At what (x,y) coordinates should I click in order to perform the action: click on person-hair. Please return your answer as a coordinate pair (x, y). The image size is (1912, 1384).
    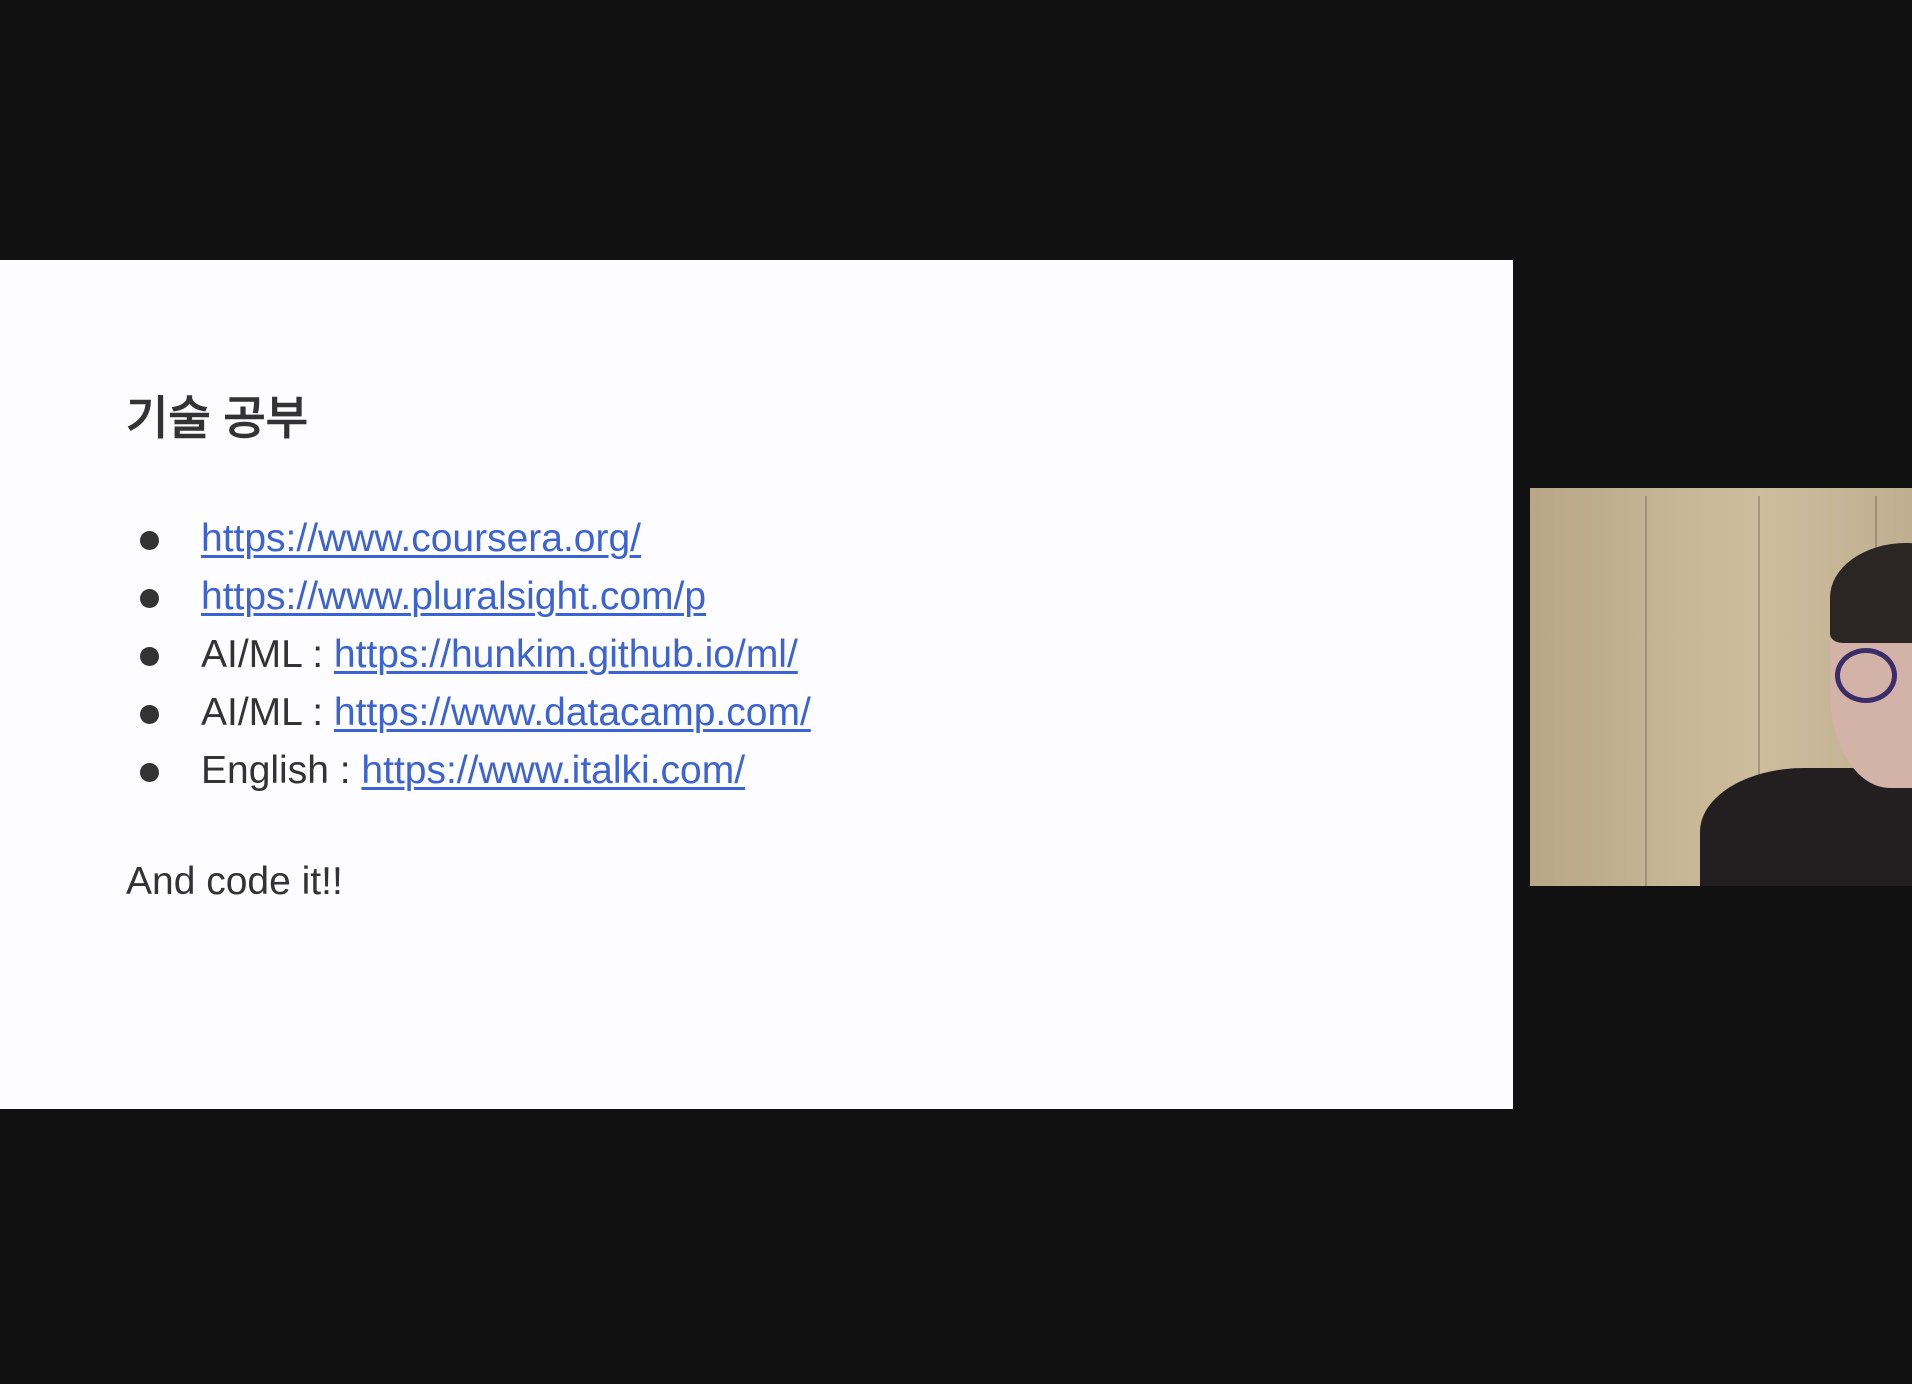
    Looking at the image, I should click on (1871, 593).